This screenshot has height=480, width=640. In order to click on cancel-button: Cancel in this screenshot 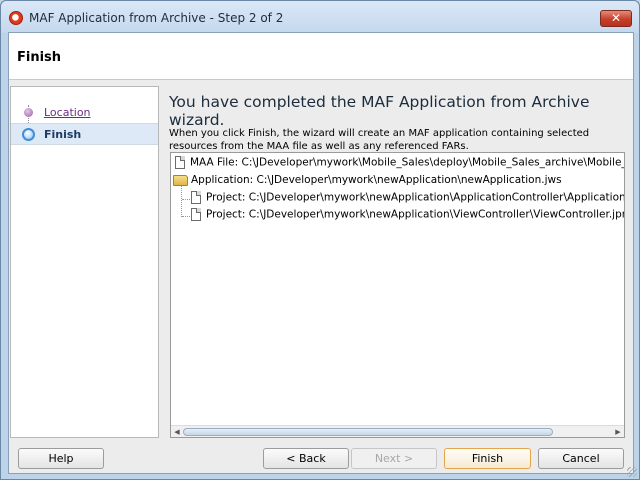, I will do `click(581, 458)`.